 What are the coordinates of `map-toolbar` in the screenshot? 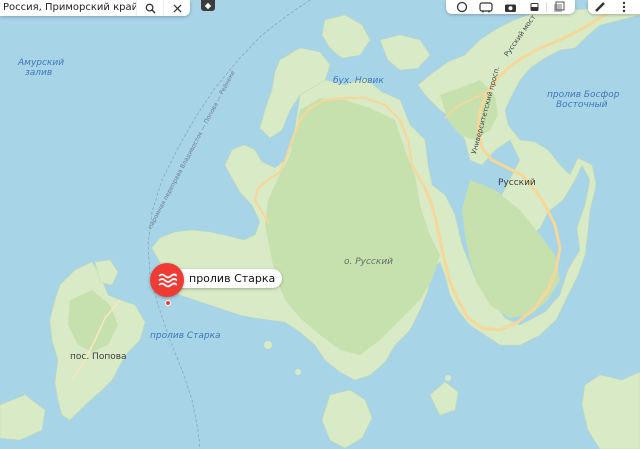 It's located at (510, 7).